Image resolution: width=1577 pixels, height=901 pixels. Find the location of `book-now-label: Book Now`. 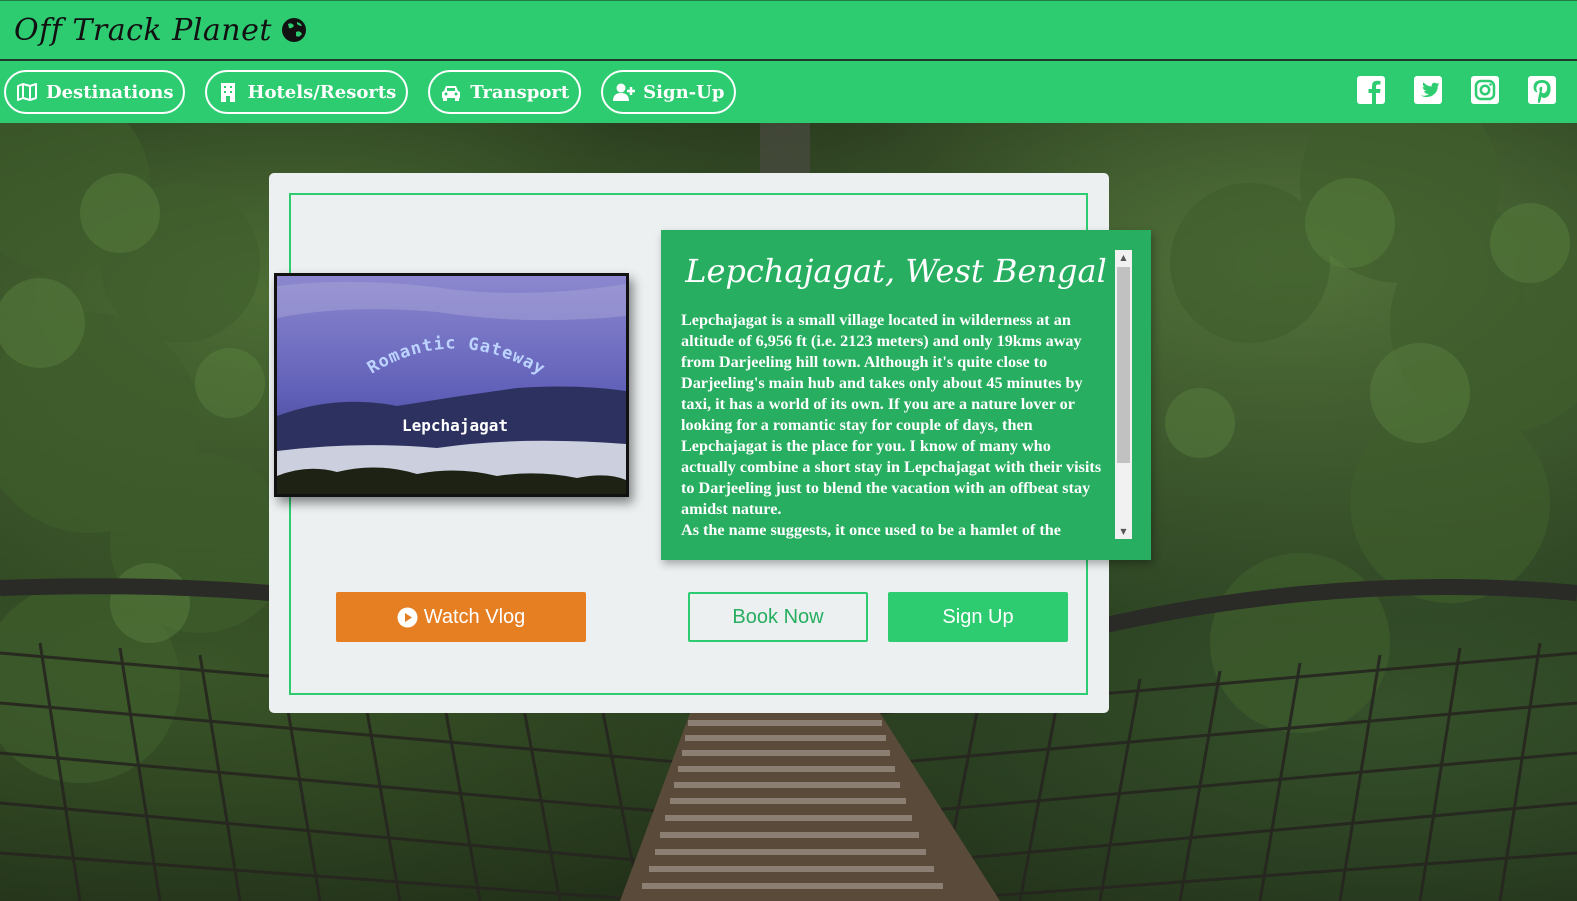

book-now-label: Book Now is located at coordinates (778, 616).